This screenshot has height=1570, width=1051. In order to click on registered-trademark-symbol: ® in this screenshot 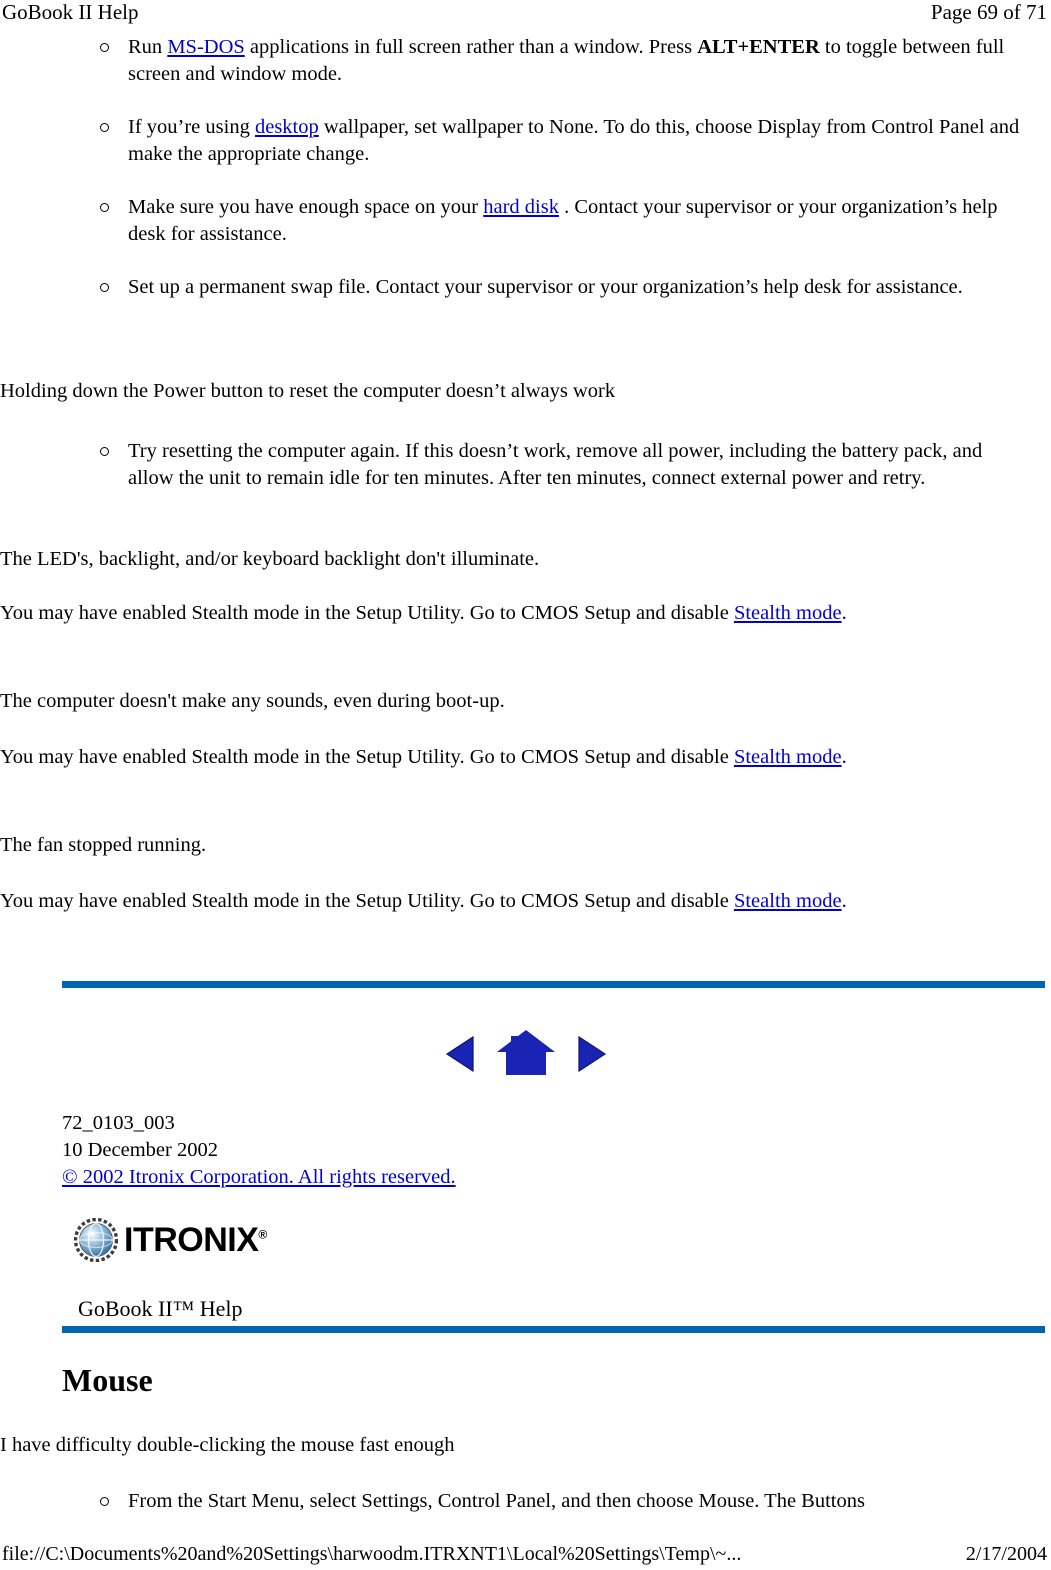, I will do `click(262, 1234)`.